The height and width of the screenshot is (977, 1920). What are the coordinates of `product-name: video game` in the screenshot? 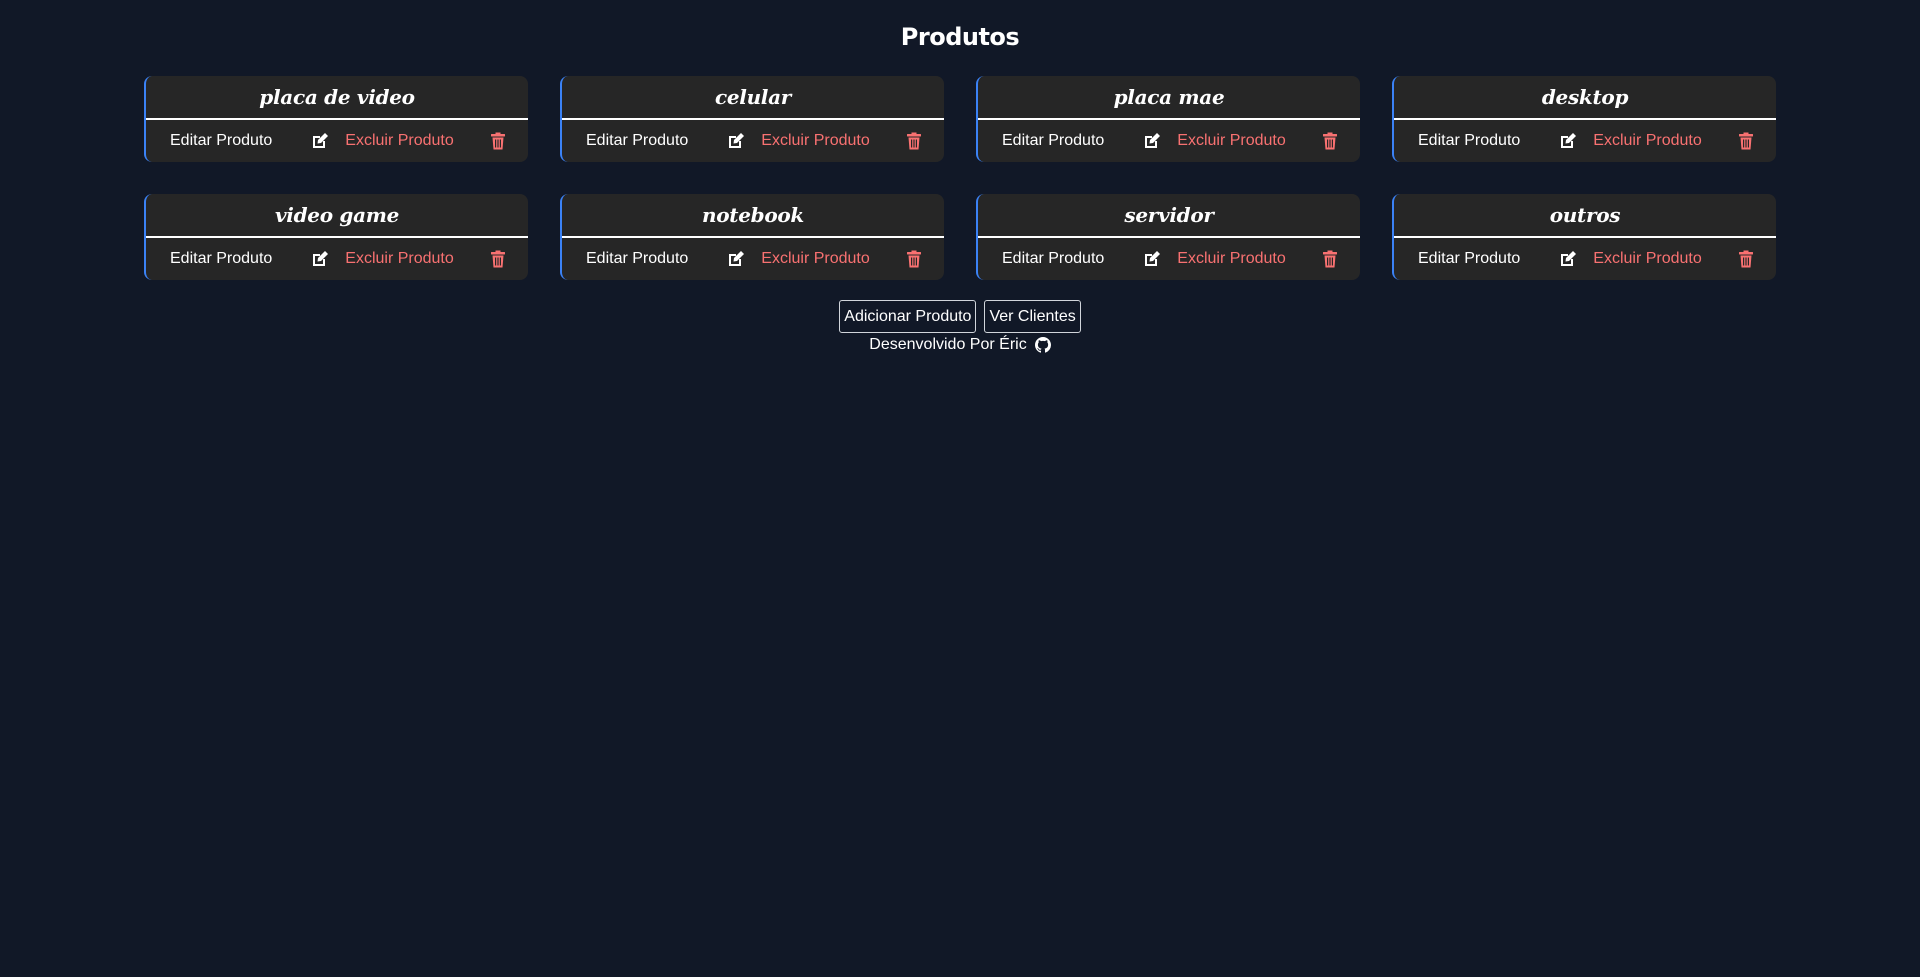 It's located at (337, 216).